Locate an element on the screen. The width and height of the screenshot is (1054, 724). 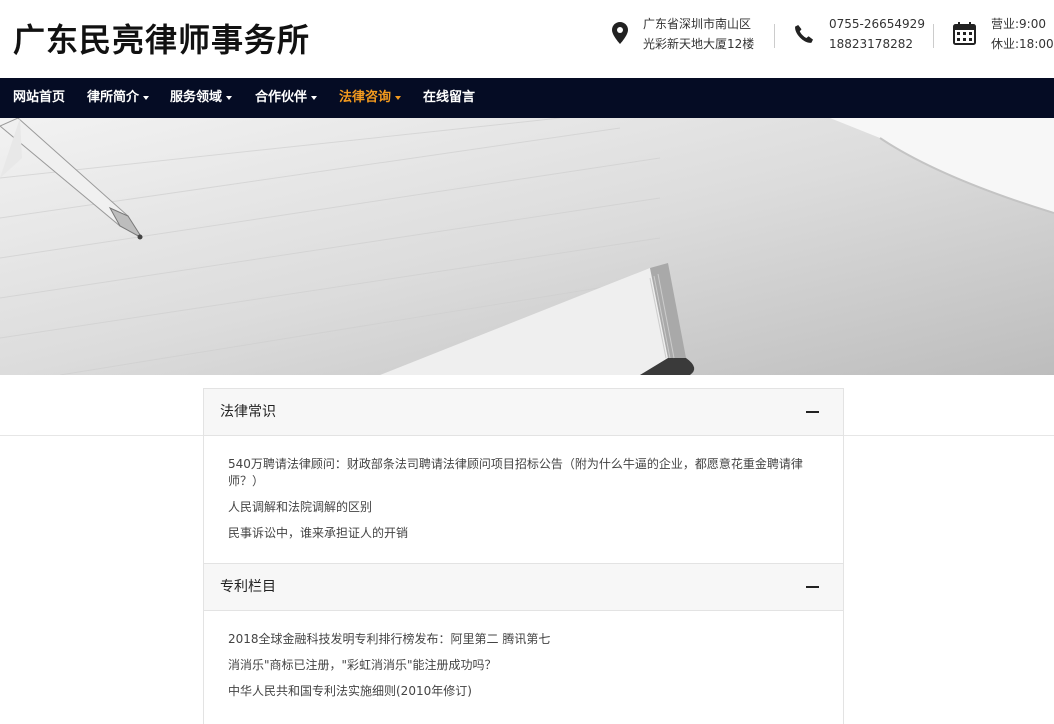
address-line-2: 光彩新天地大厦12楼 is located at coordinates (699, 44).